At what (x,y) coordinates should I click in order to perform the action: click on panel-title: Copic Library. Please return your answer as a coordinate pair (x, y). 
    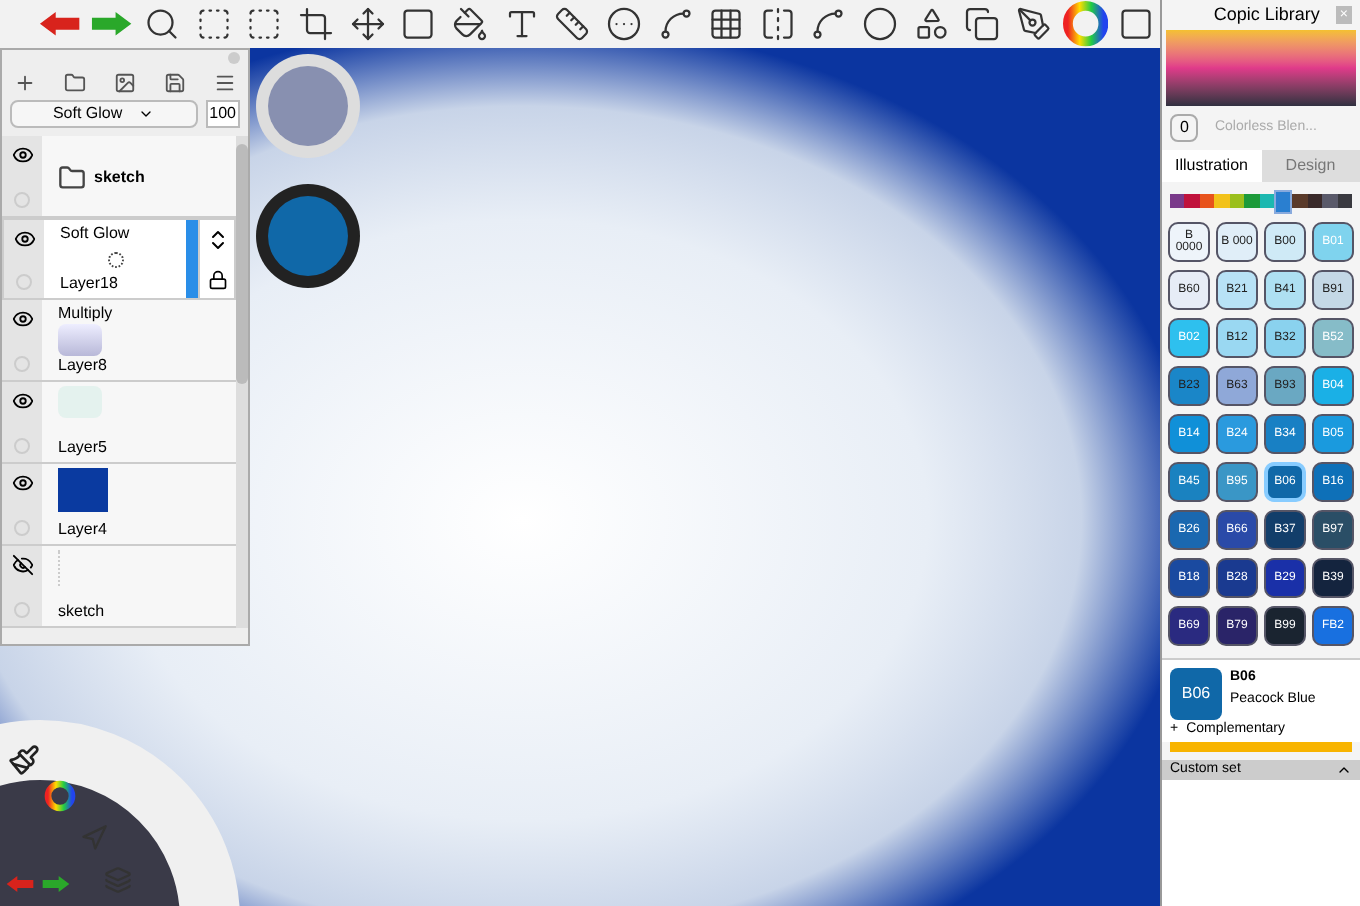
    Looking at the image, I should click on (1266, 14).